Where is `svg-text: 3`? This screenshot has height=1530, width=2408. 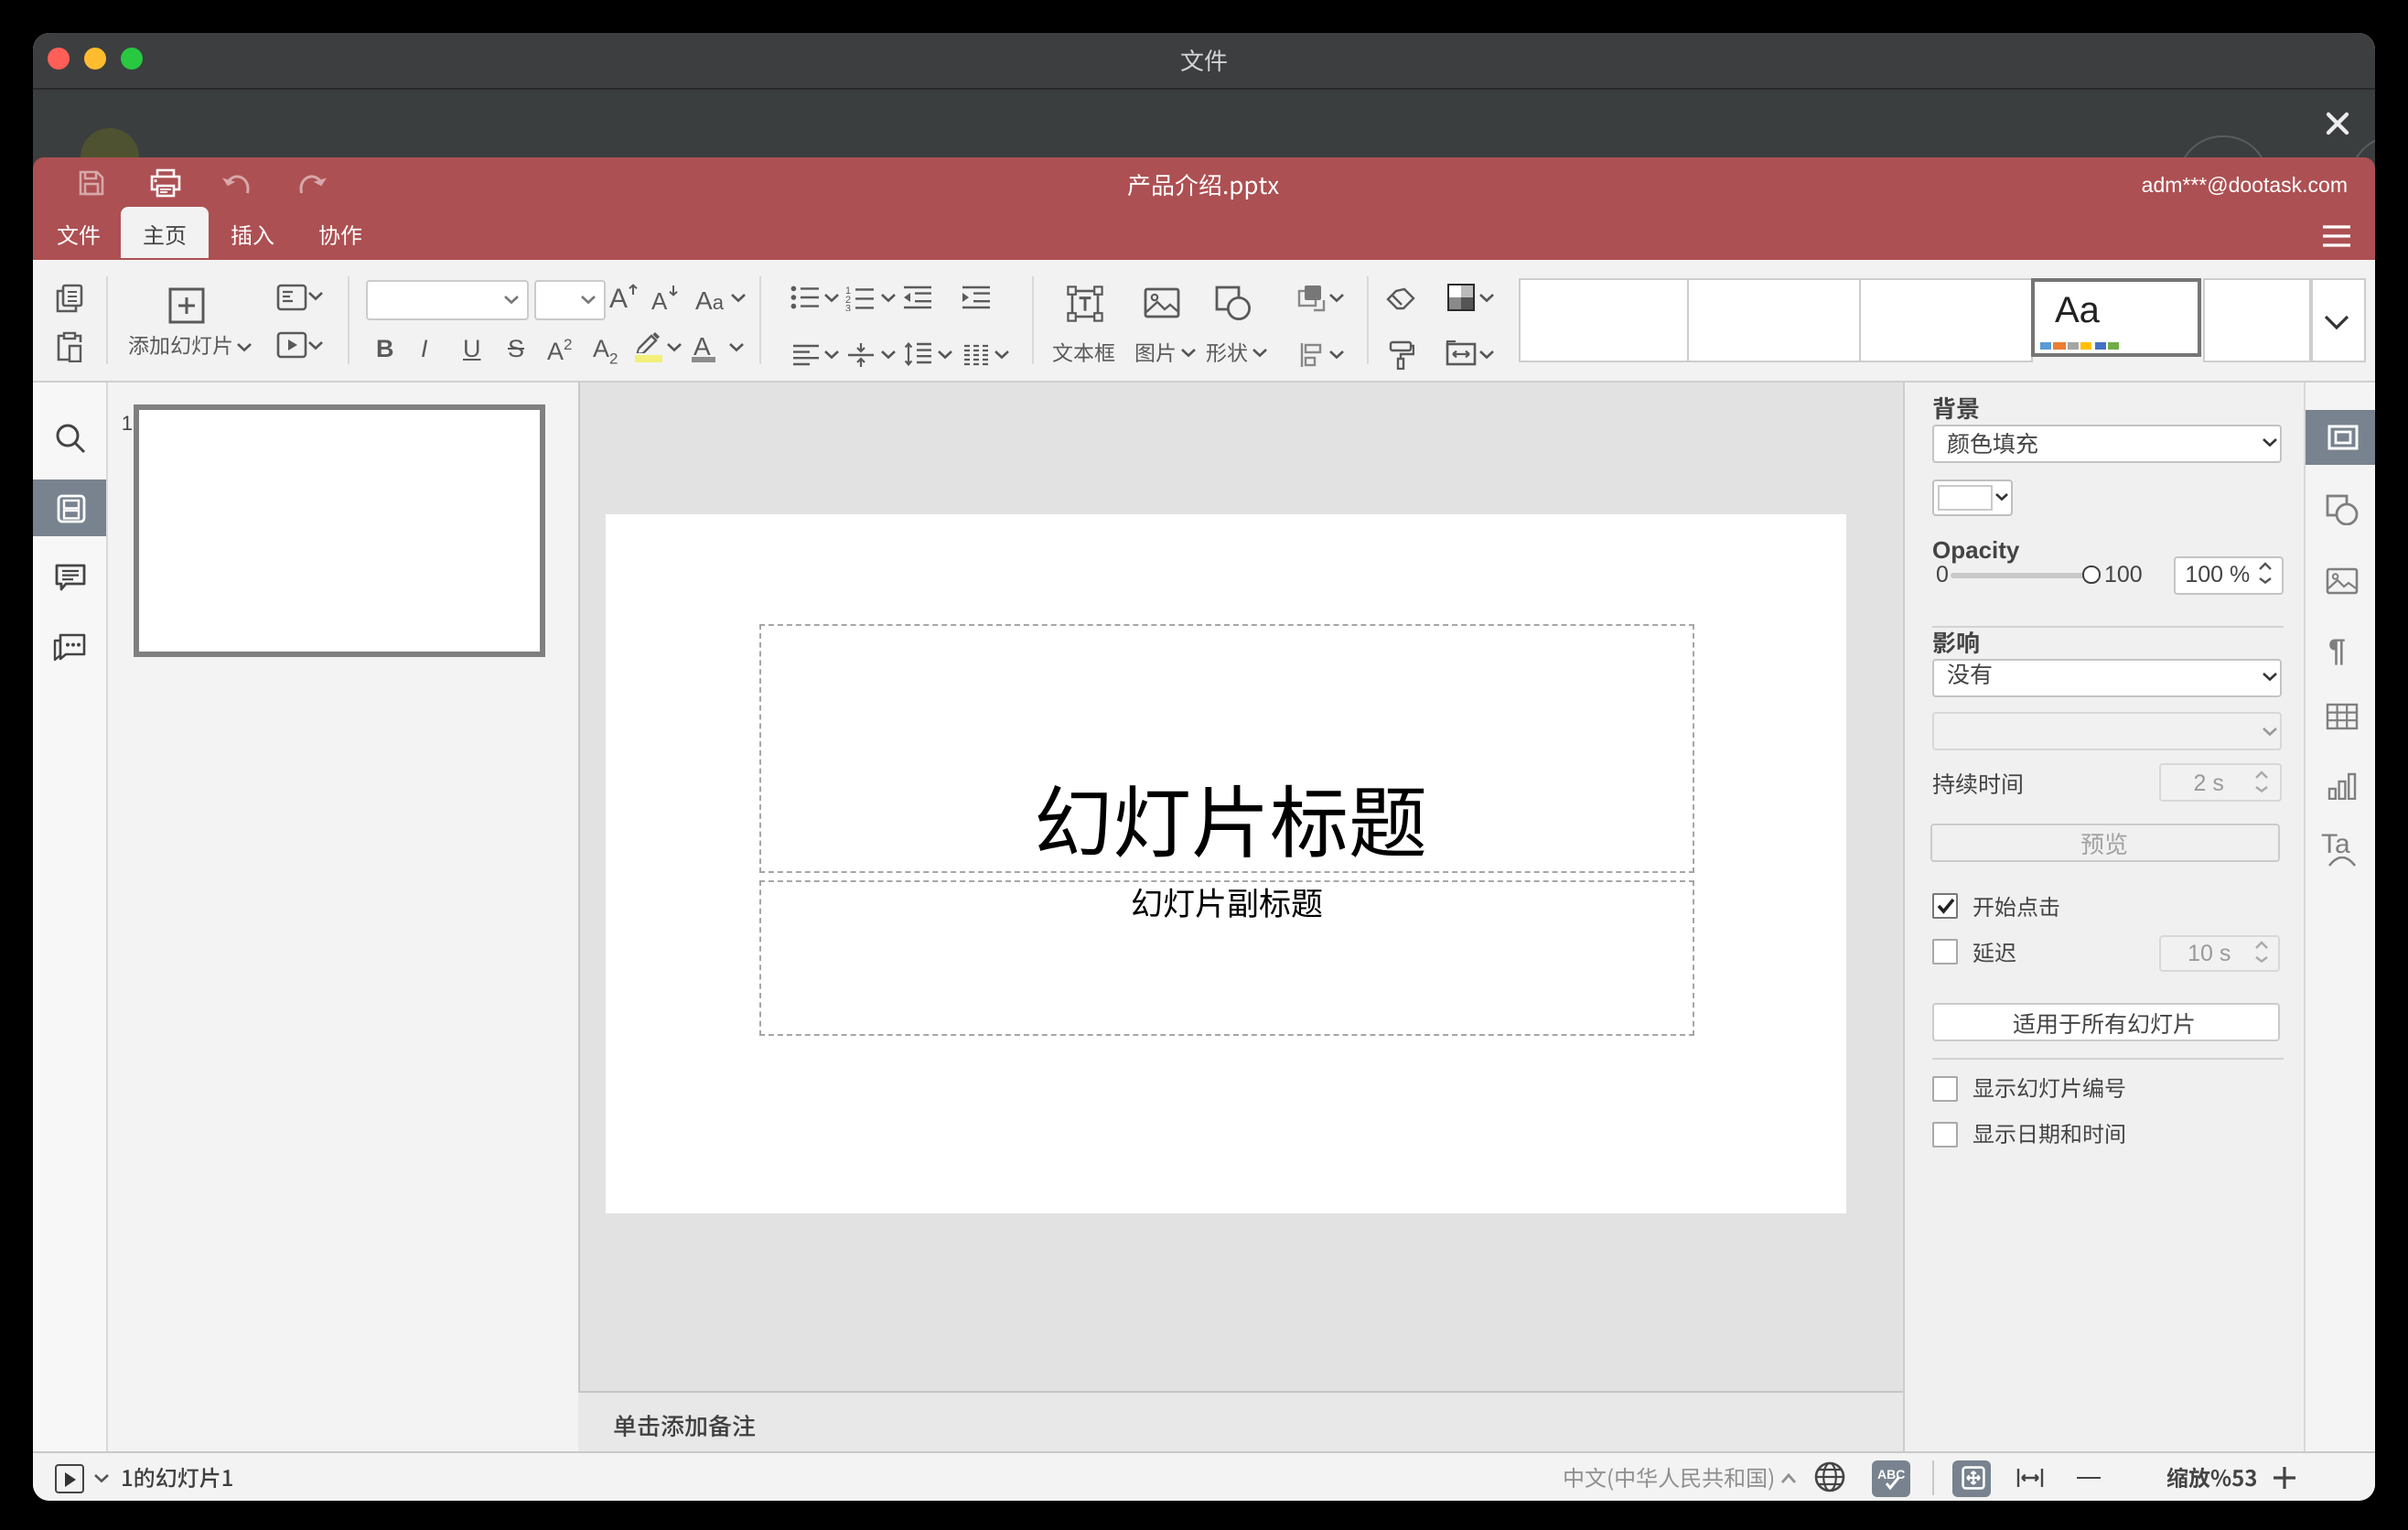 svg-text: 3 is located at coordinates (848, 306).